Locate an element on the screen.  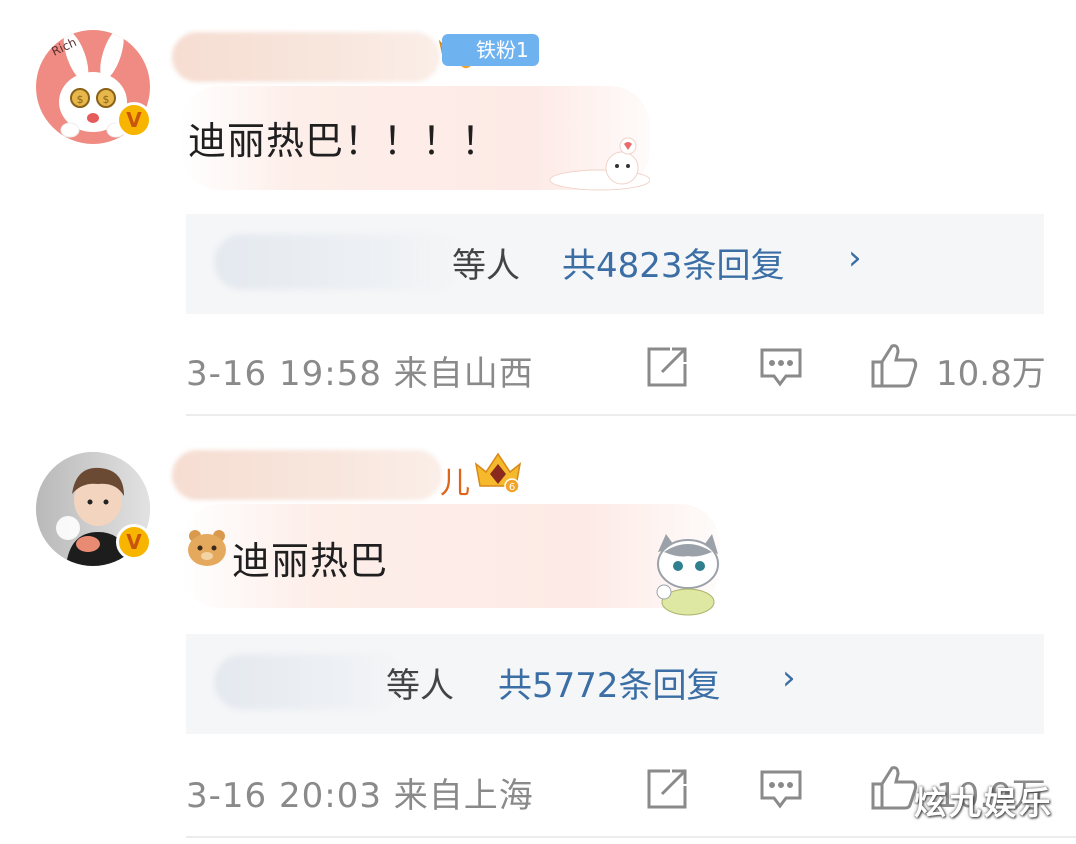
crown-icon: 6 is located at coordinates (498, 472).